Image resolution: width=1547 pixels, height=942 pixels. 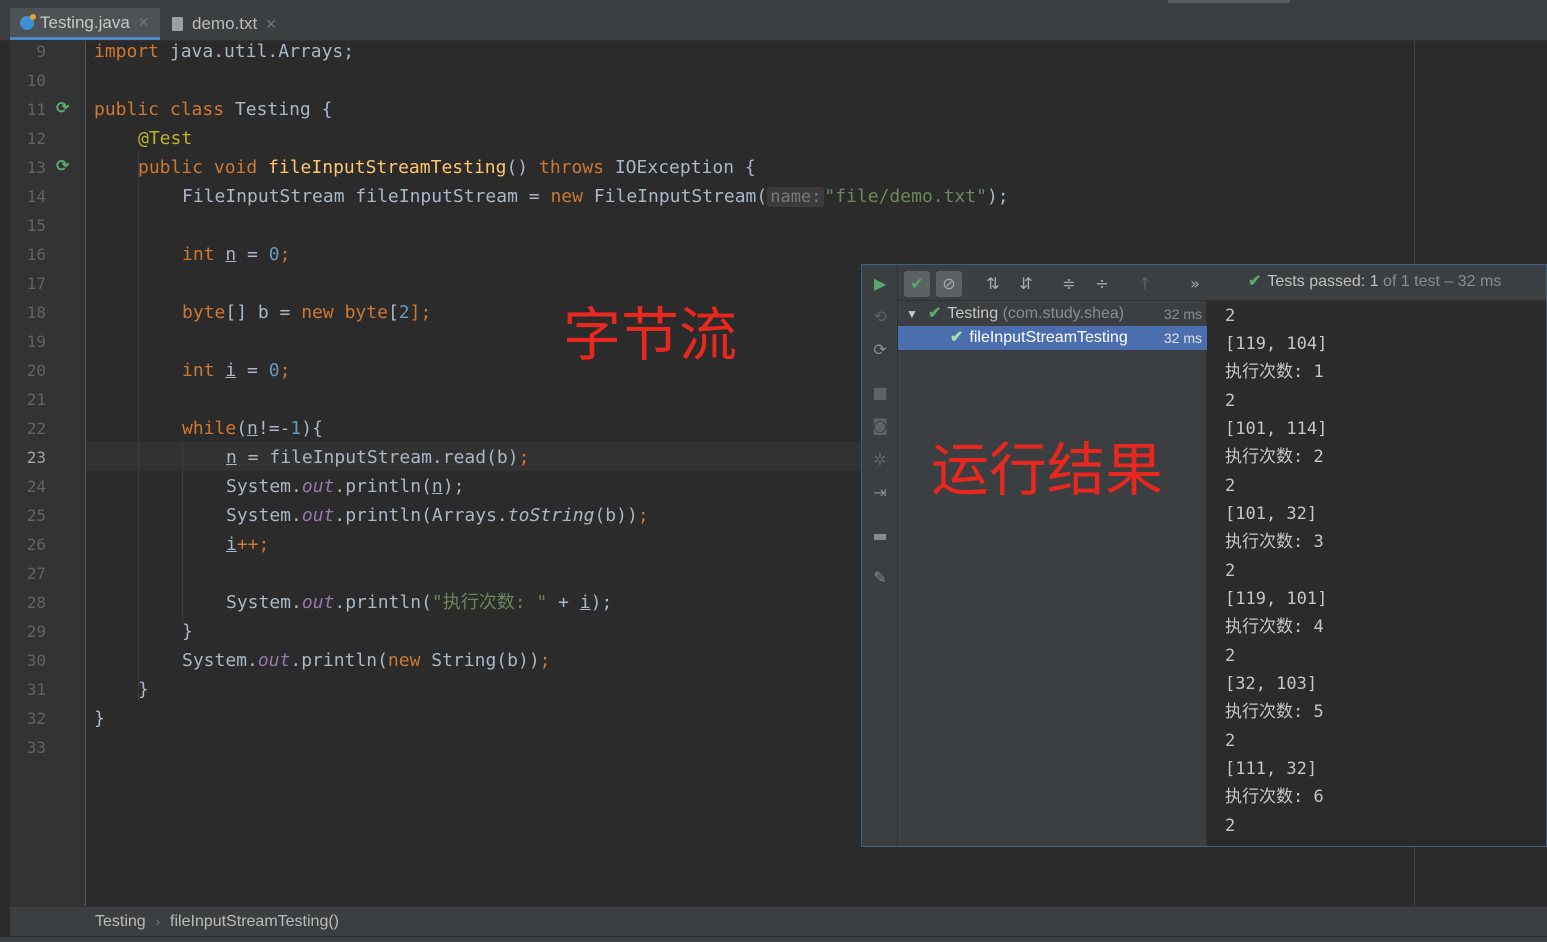 What do you see at coordinates (36, 283) in the screenshot?
I see `line-number: 17` at bounding box center [36, 283].